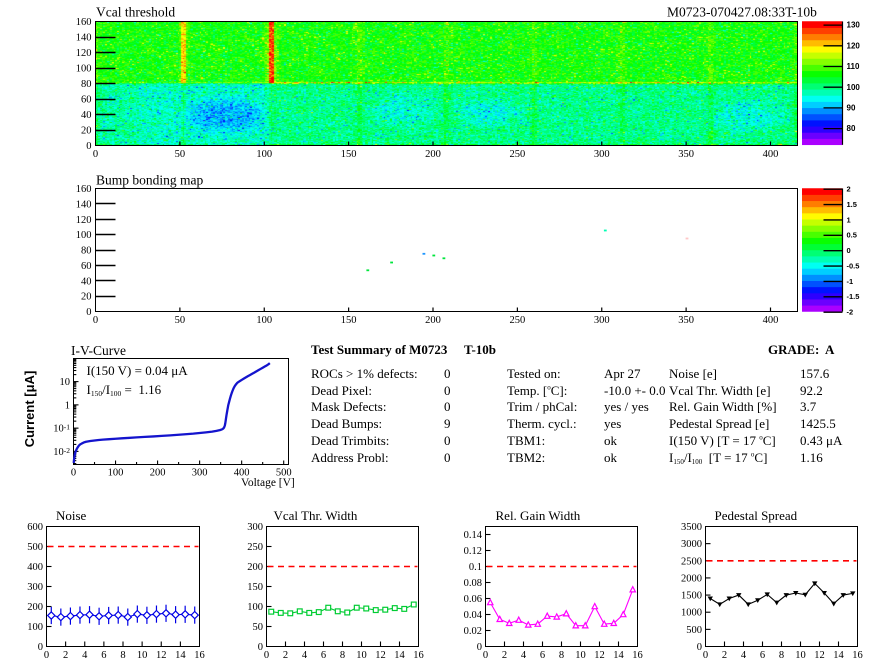  What do you see at coordinates (691, 613) in the screenshot?
I see `svg-text: 1000` at bounding box center [691, 613].